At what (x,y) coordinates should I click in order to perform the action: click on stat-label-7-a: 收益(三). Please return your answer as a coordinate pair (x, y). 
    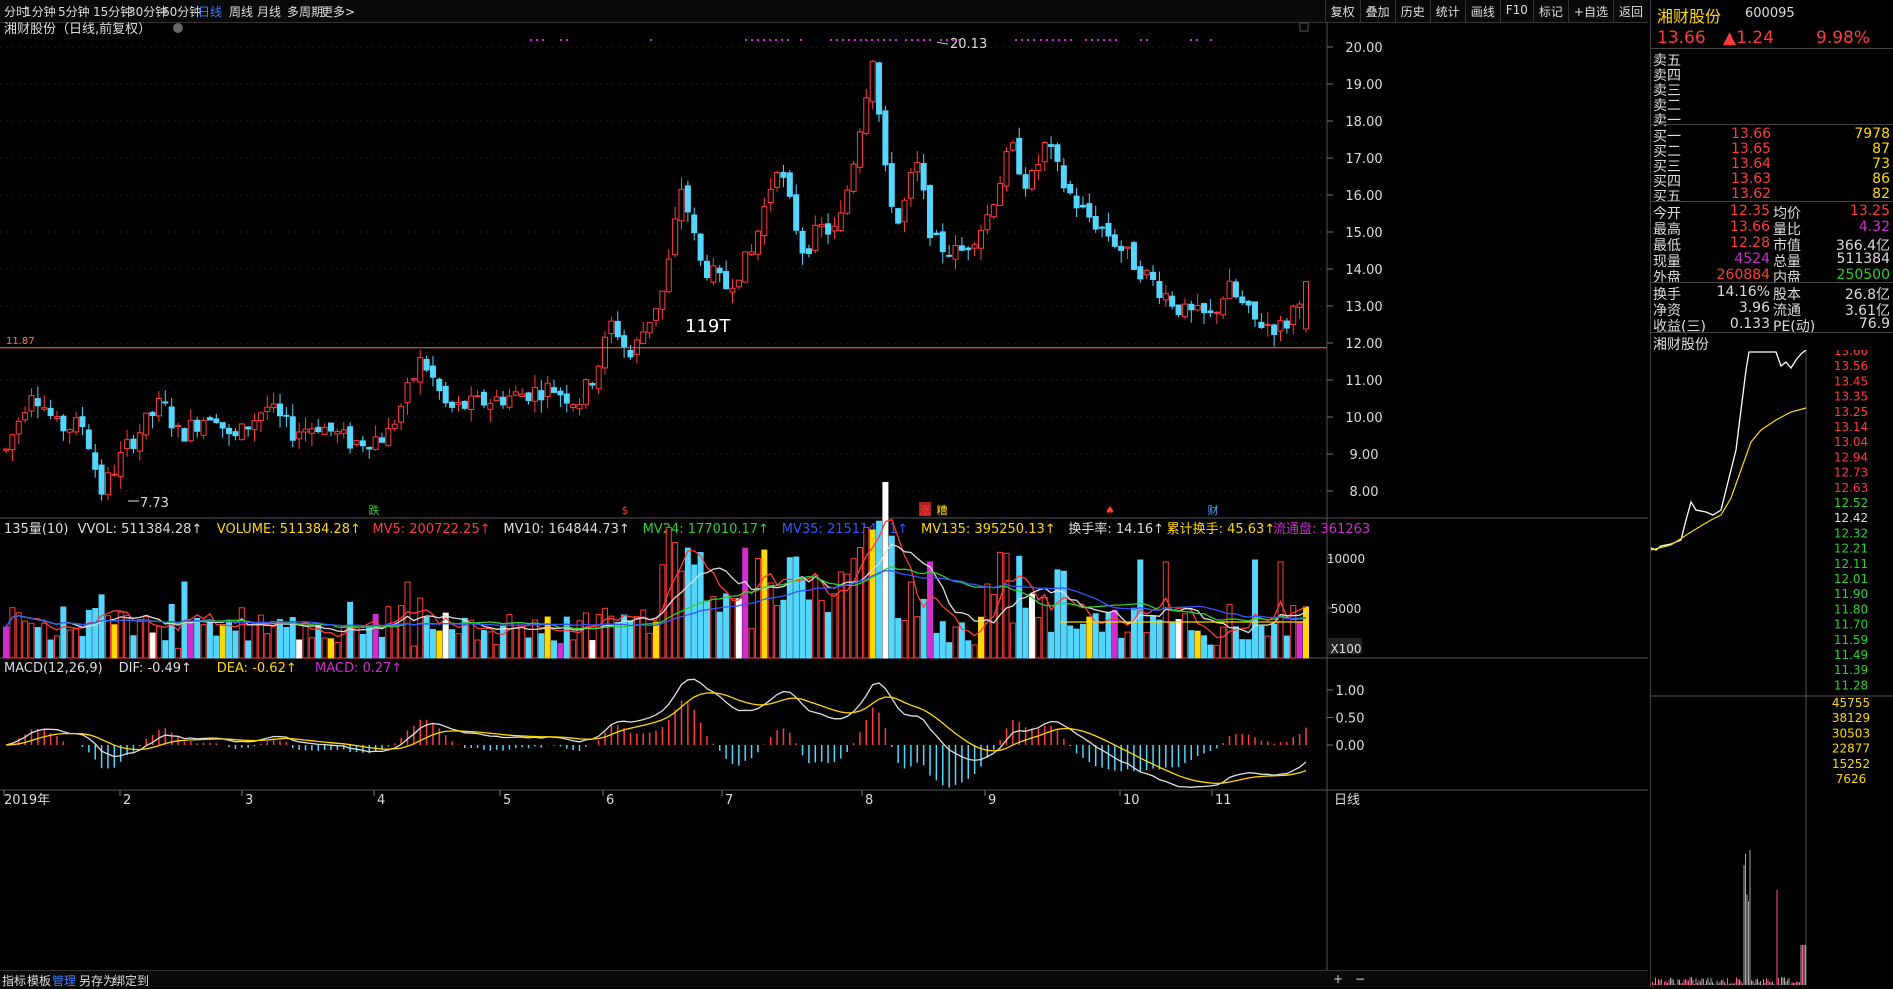
    Looking at the image, I should click on (1679, 327).